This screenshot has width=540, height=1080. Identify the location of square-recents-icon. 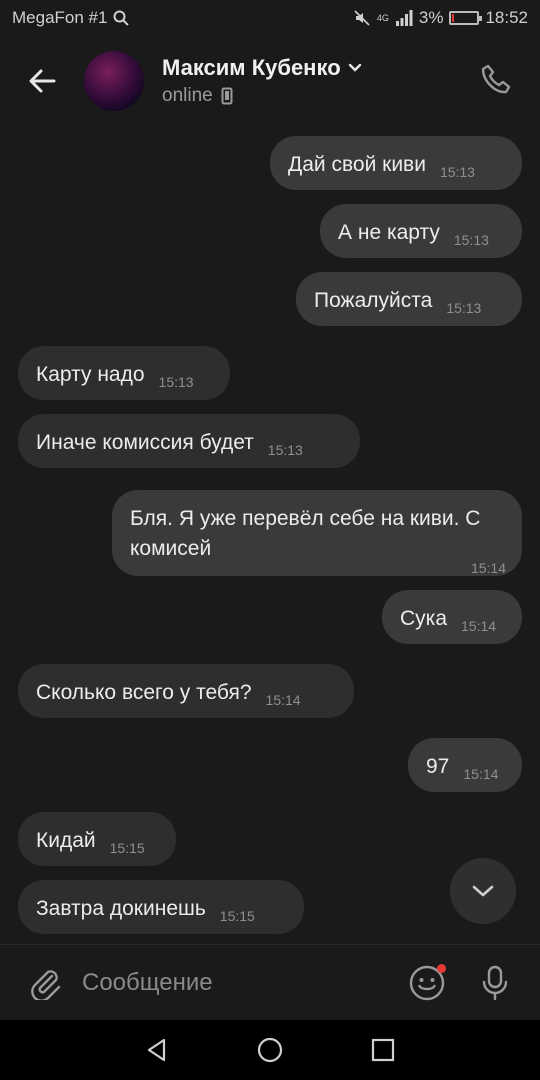
(383, 1050).